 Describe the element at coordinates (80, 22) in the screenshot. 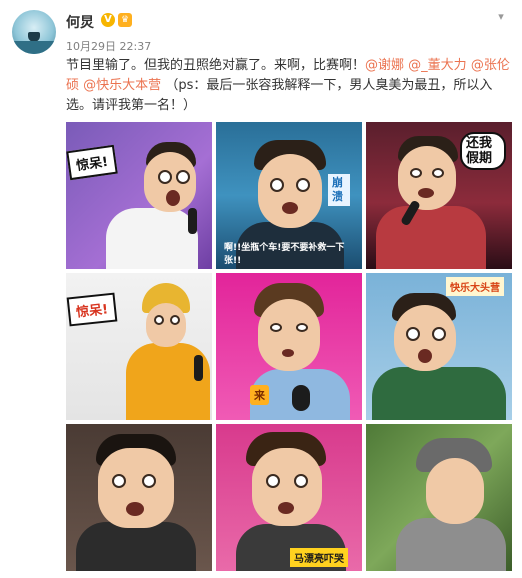

I see `author-name: 何炅` at that location.